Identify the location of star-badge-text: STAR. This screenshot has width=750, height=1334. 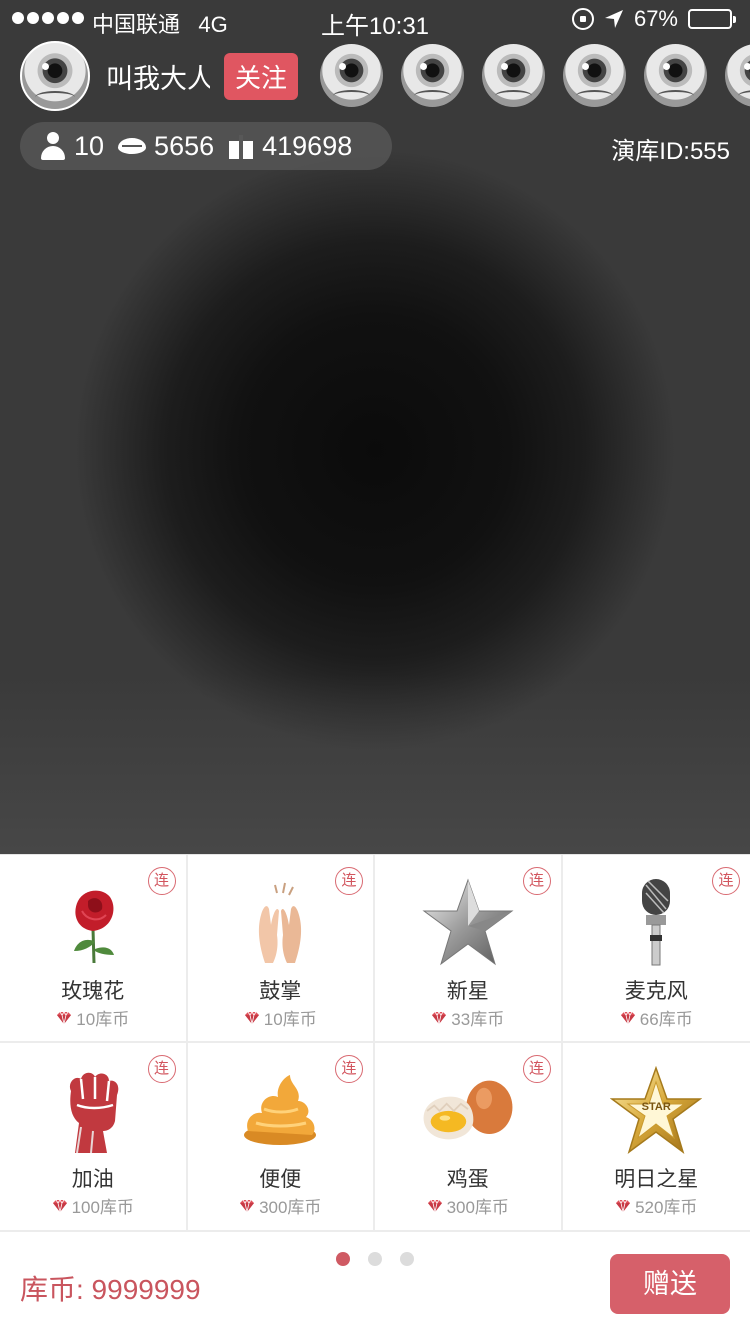
(656, 1107).